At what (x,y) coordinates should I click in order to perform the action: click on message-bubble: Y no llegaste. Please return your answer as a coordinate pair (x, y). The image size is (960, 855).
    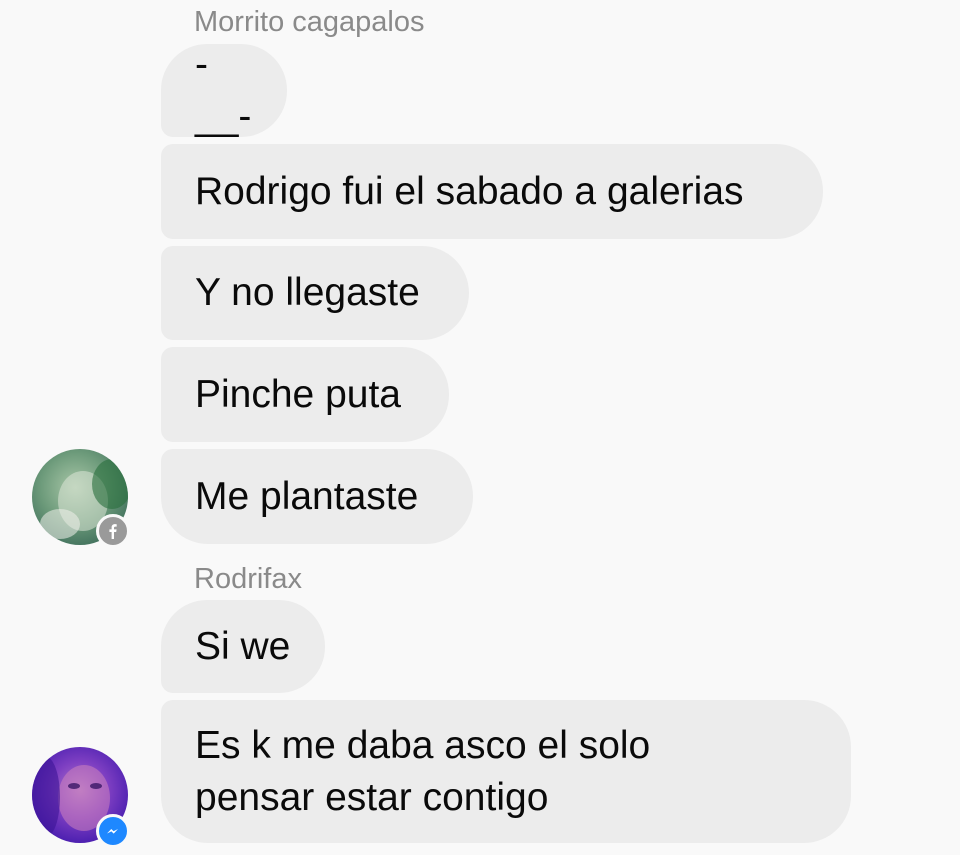
    Looking at the image, I should click on (315, 293).